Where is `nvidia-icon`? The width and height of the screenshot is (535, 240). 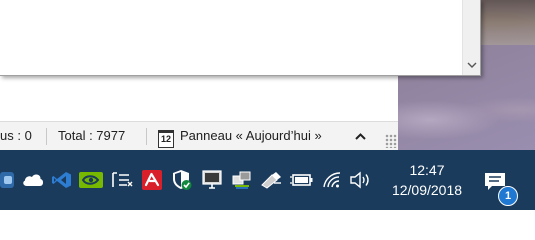
nvidia-icon is located at coordinates (91, 180).